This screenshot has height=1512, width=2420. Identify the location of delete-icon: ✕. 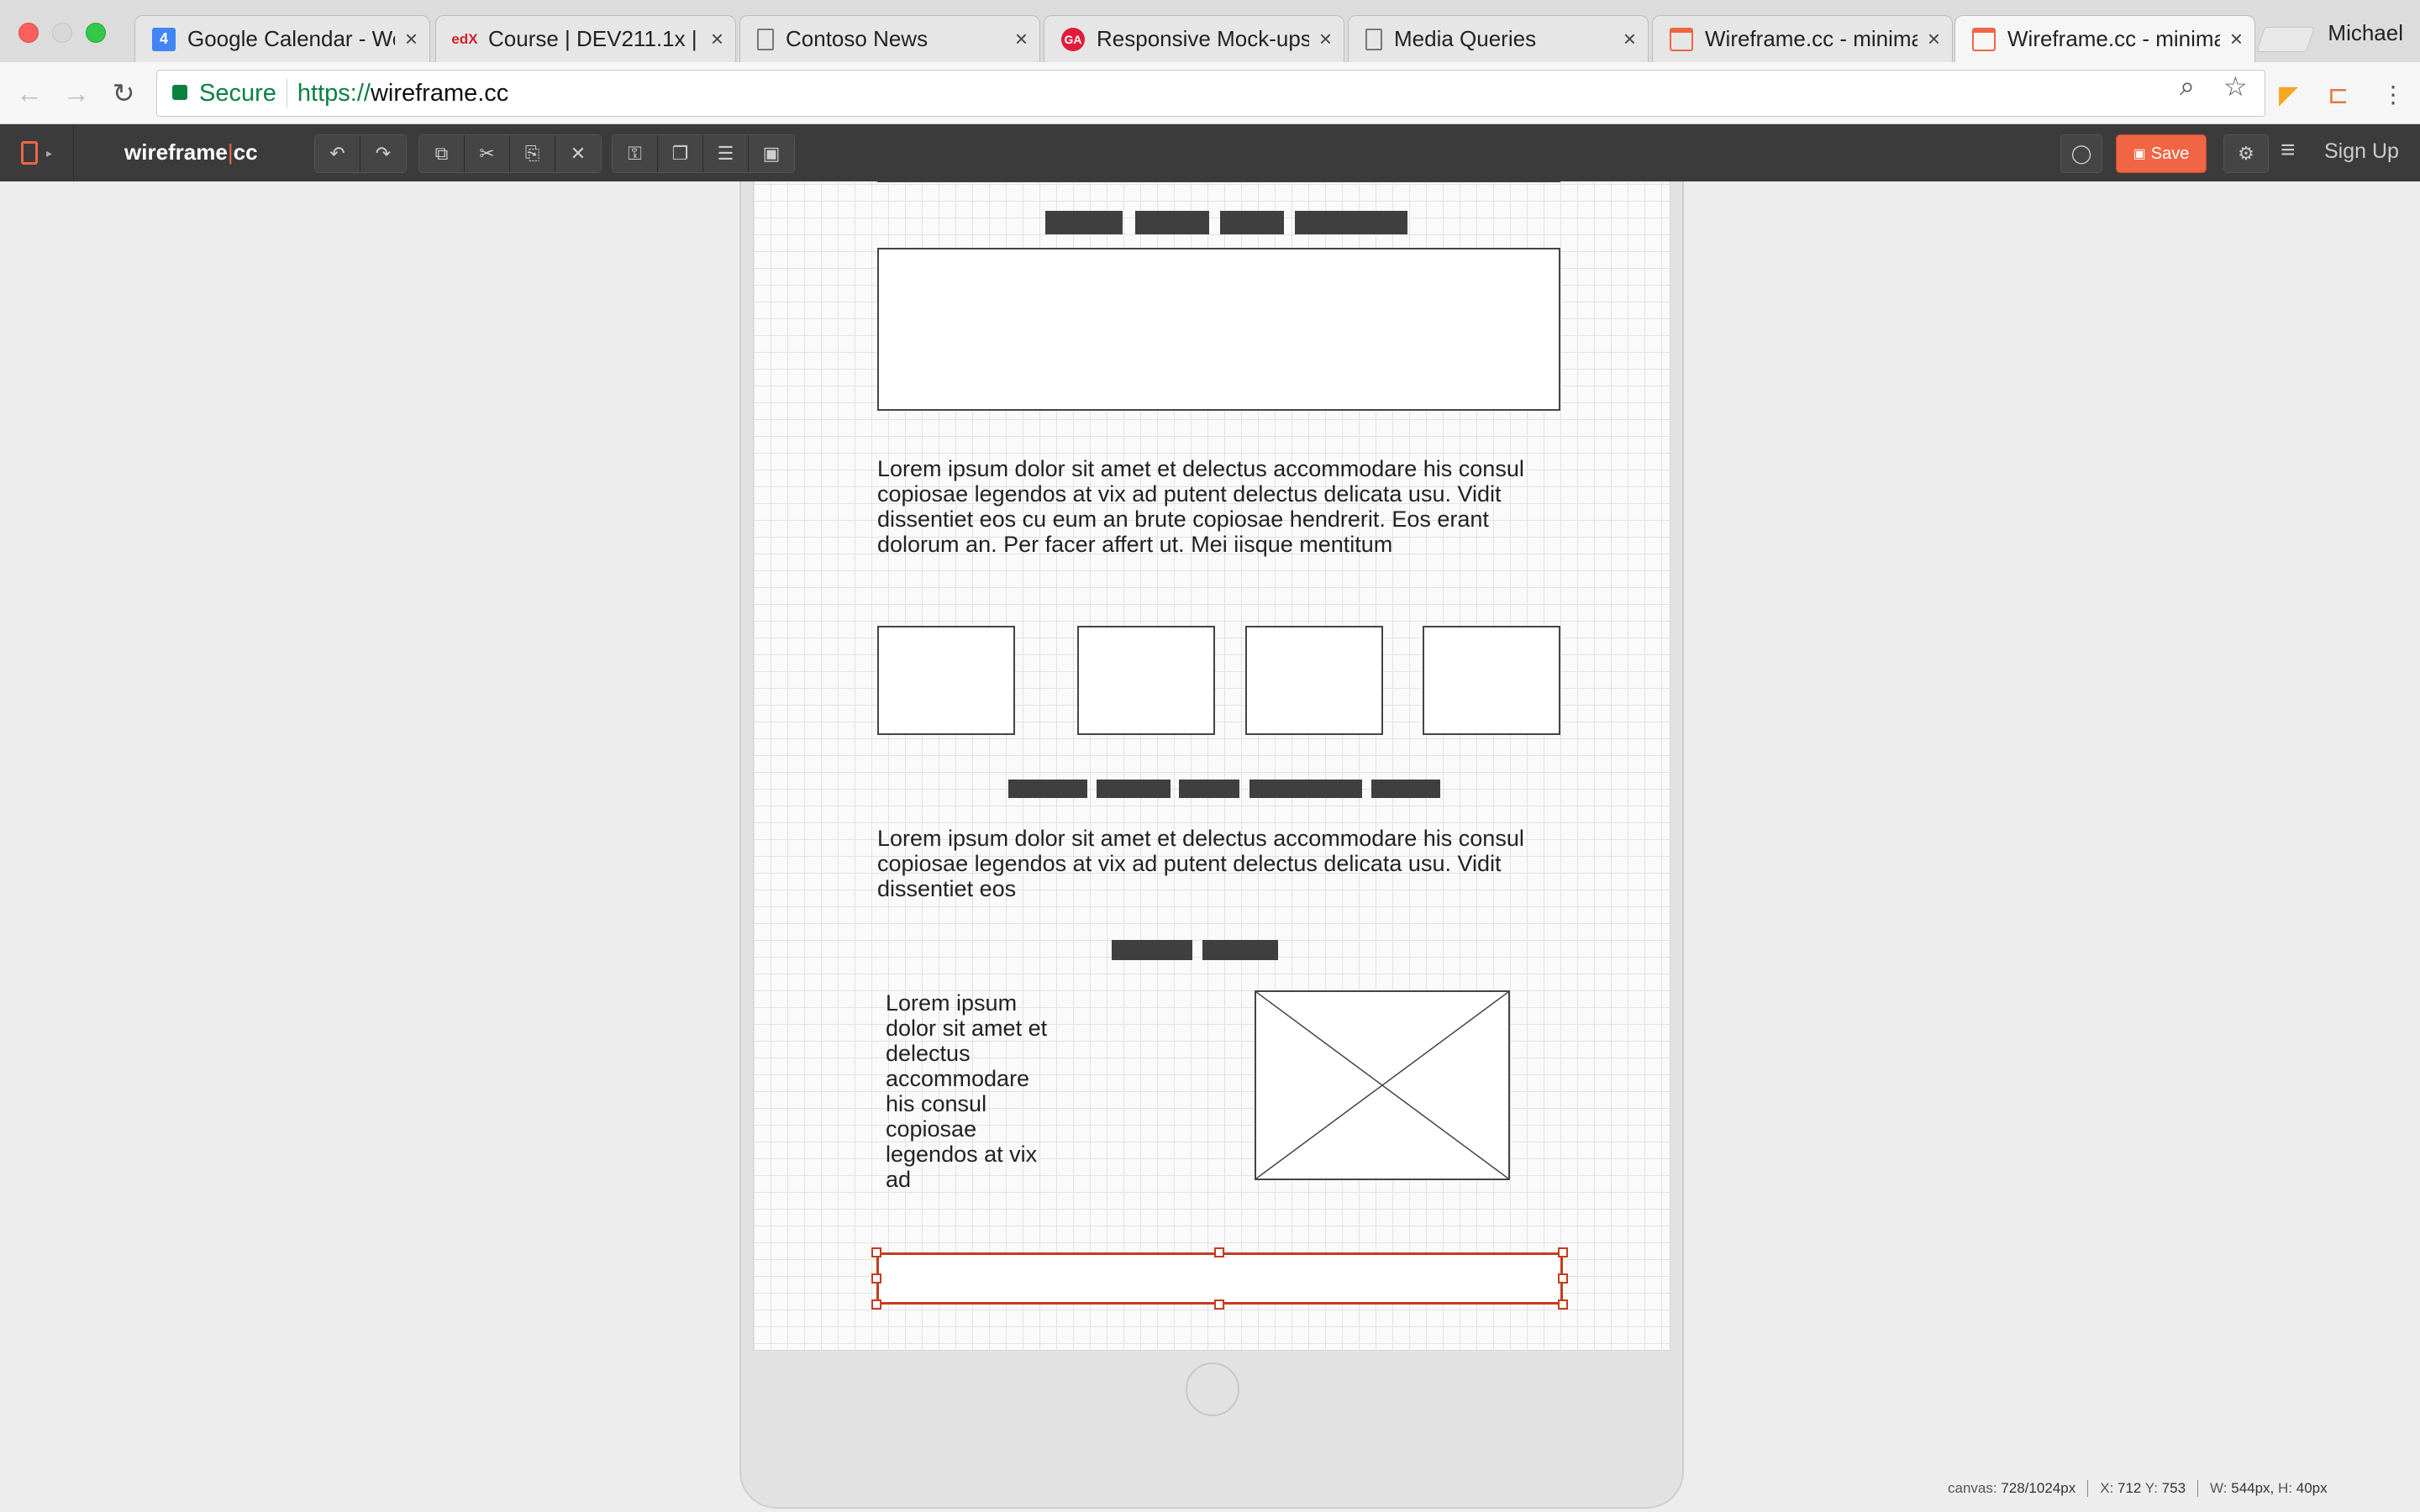
(578, 153).